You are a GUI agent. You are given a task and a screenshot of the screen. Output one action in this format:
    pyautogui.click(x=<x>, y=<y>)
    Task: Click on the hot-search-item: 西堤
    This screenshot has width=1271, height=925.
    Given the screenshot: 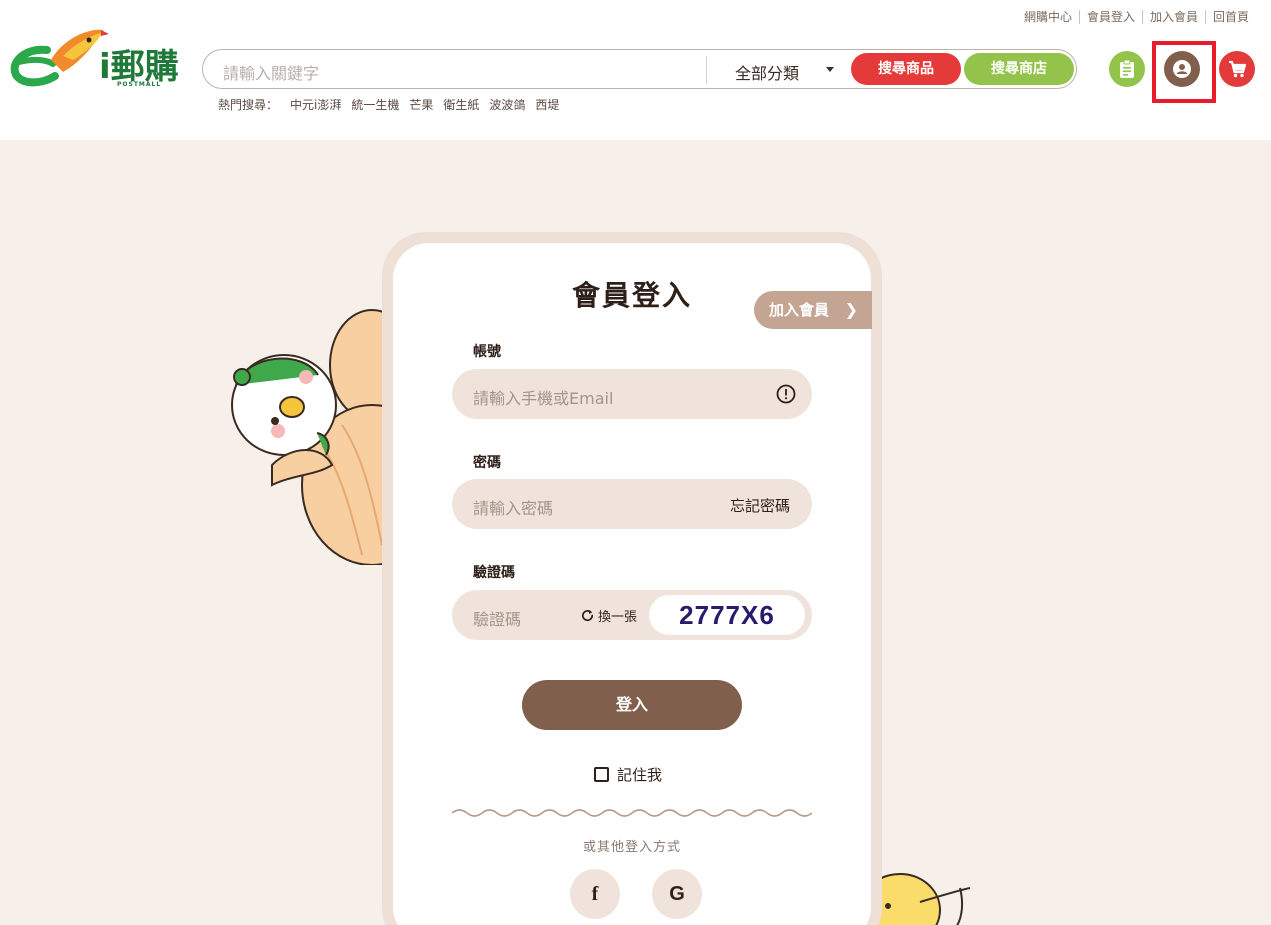 What is the action you would take?
    pyautogui.click(x=547, y=104)
    